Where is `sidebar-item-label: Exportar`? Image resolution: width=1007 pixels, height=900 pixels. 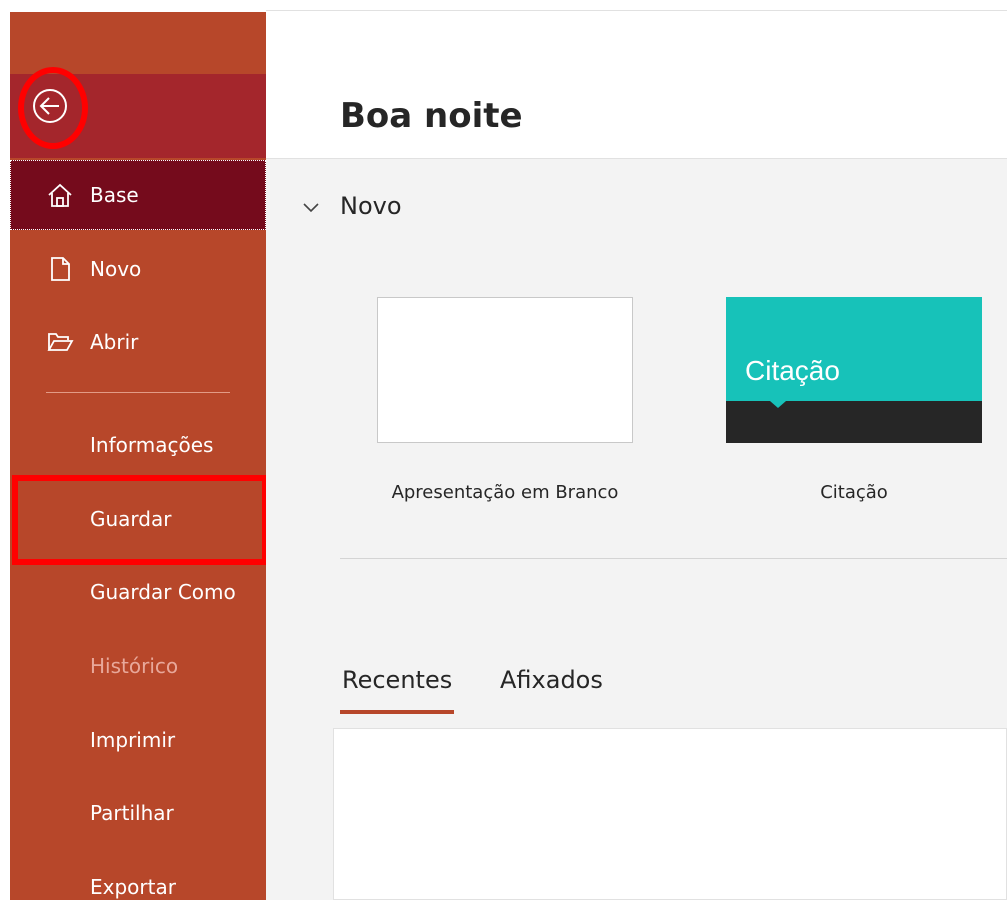 sidebar-item-label: Exportar is located at coordinates (133, 887).